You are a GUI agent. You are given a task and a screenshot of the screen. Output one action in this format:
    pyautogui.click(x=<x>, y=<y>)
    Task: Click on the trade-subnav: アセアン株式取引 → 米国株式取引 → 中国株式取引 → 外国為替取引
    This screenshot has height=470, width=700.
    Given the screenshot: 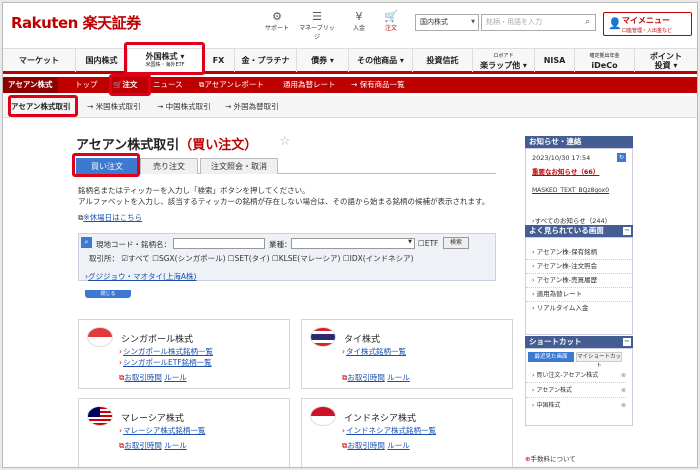 What is the action you would take?
    pyautogui.click(x=350, y=107)
    